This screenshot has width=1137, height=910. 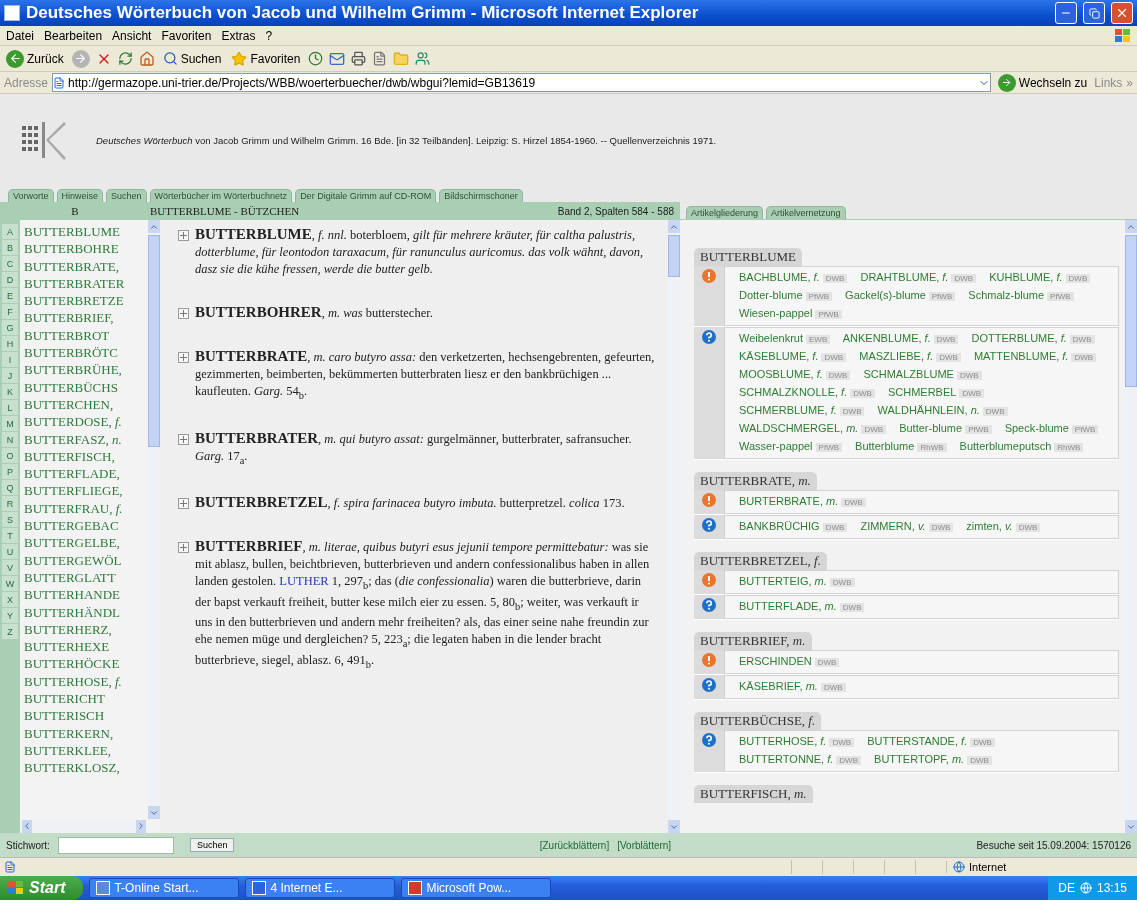 I want to click on word-link: MASZLIEBE, f., so click(x=896, y=356).